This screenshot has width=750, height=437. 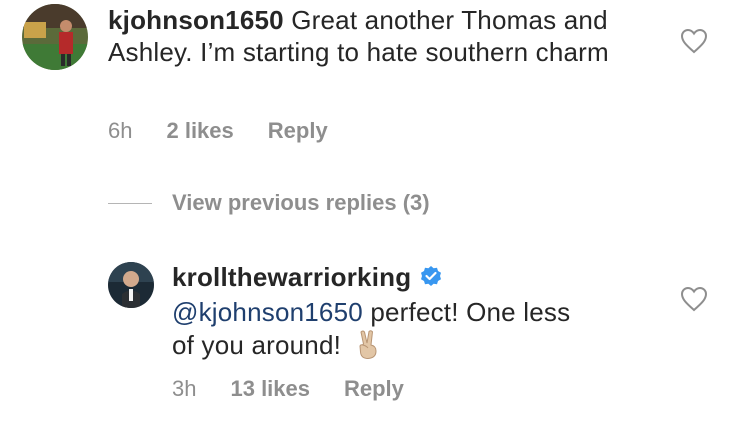 What do you see at coordinates (199, 131) in the screenshot?
I see `likes-count: 2 likes` at bounding box center [199, 131].